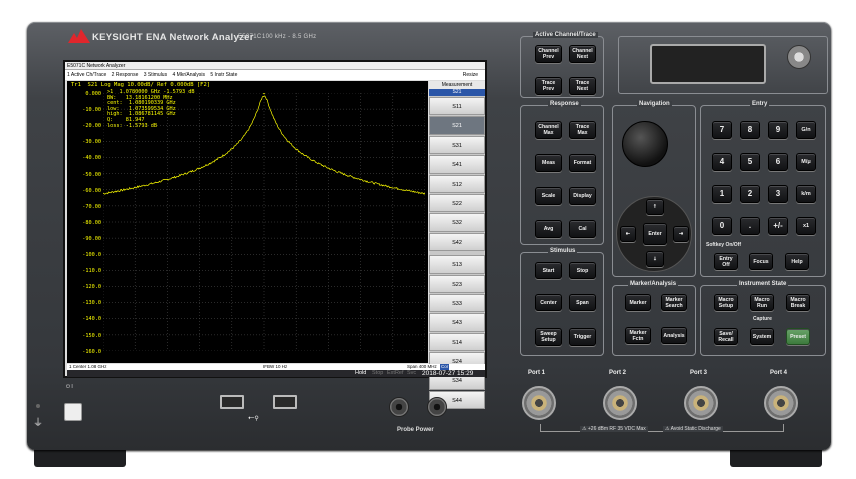 This screenshot has height=479, width=856. Describe the element at coordinates (73, 412) in the screenshot. I see `power-button` at that location.